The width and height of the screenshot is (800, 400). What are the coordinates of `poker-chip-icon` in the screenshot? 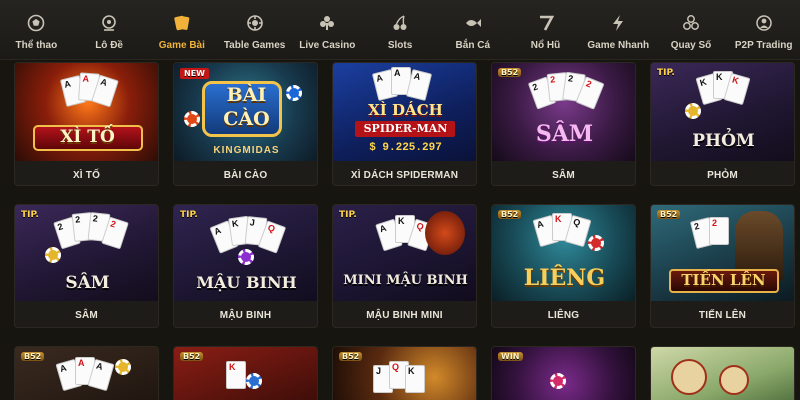 It's located at (255, 23).